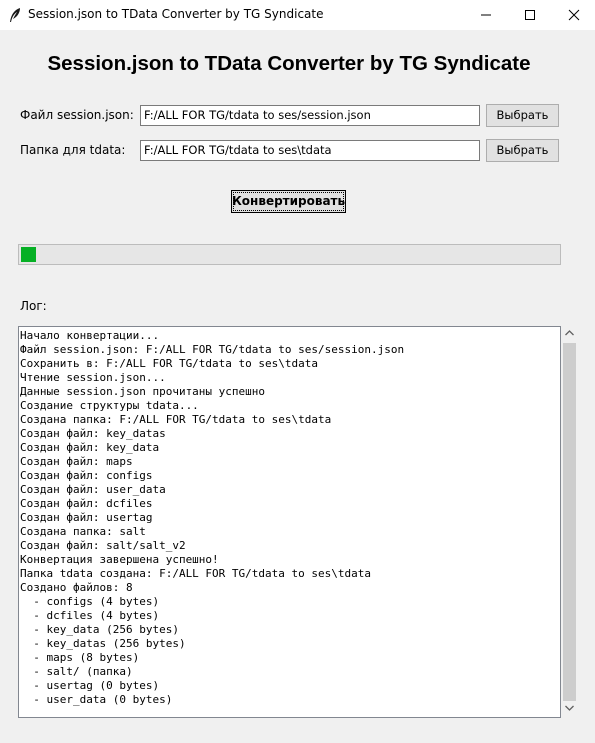 Image resolution: width=595 pixels, height=743 pixels. What do you see at coordinates (93, 489) in the screenshot?
I see `log-line: Создан файл: user_data` at bounding box center [93, 489].